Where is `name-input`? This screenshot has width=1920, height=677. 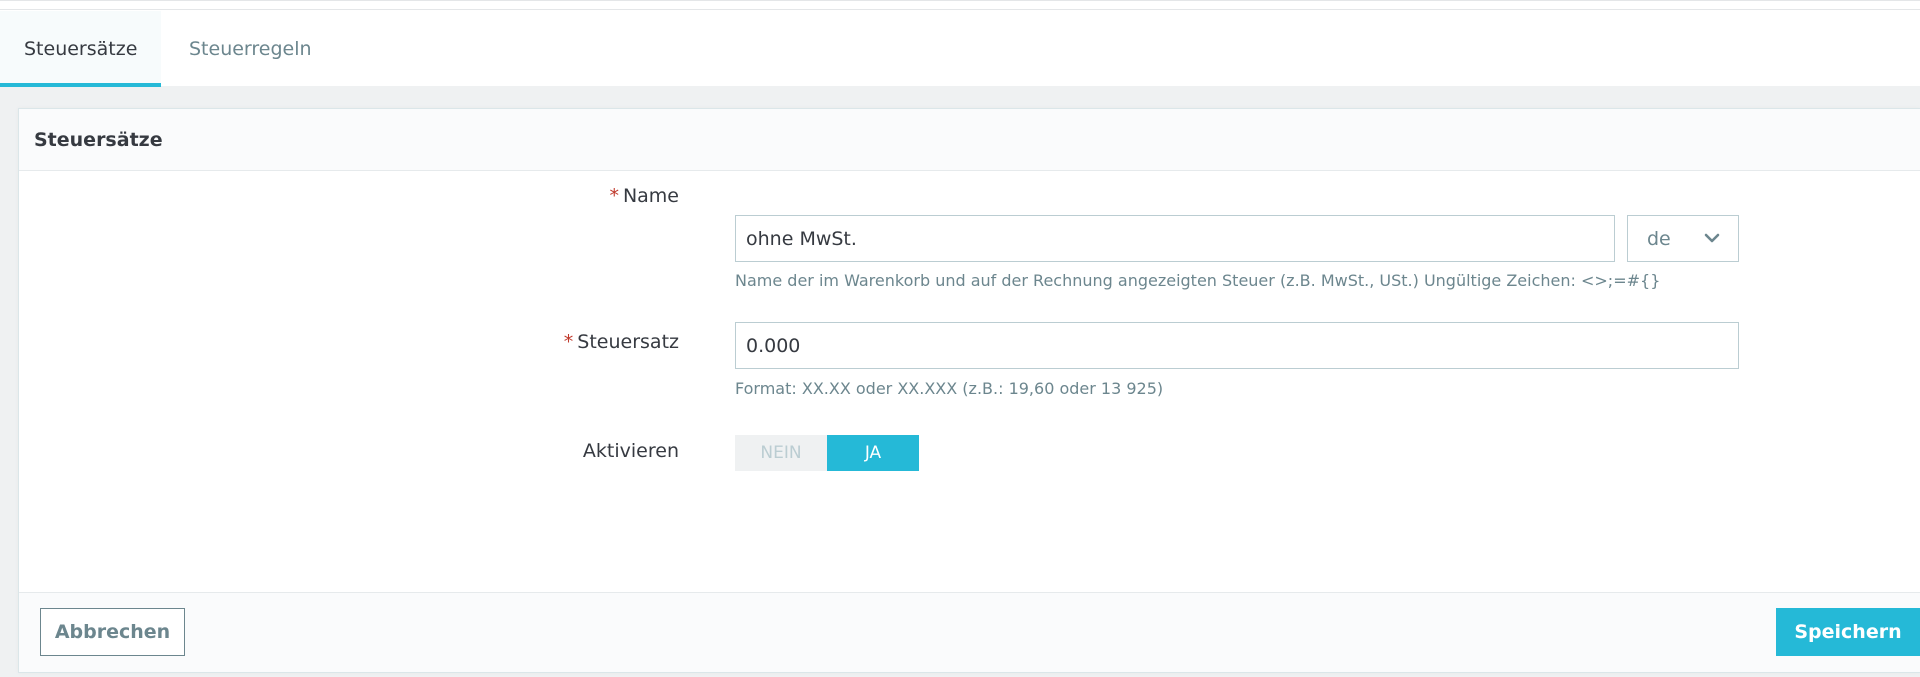 name-input is located at coordinates (1175, 238).